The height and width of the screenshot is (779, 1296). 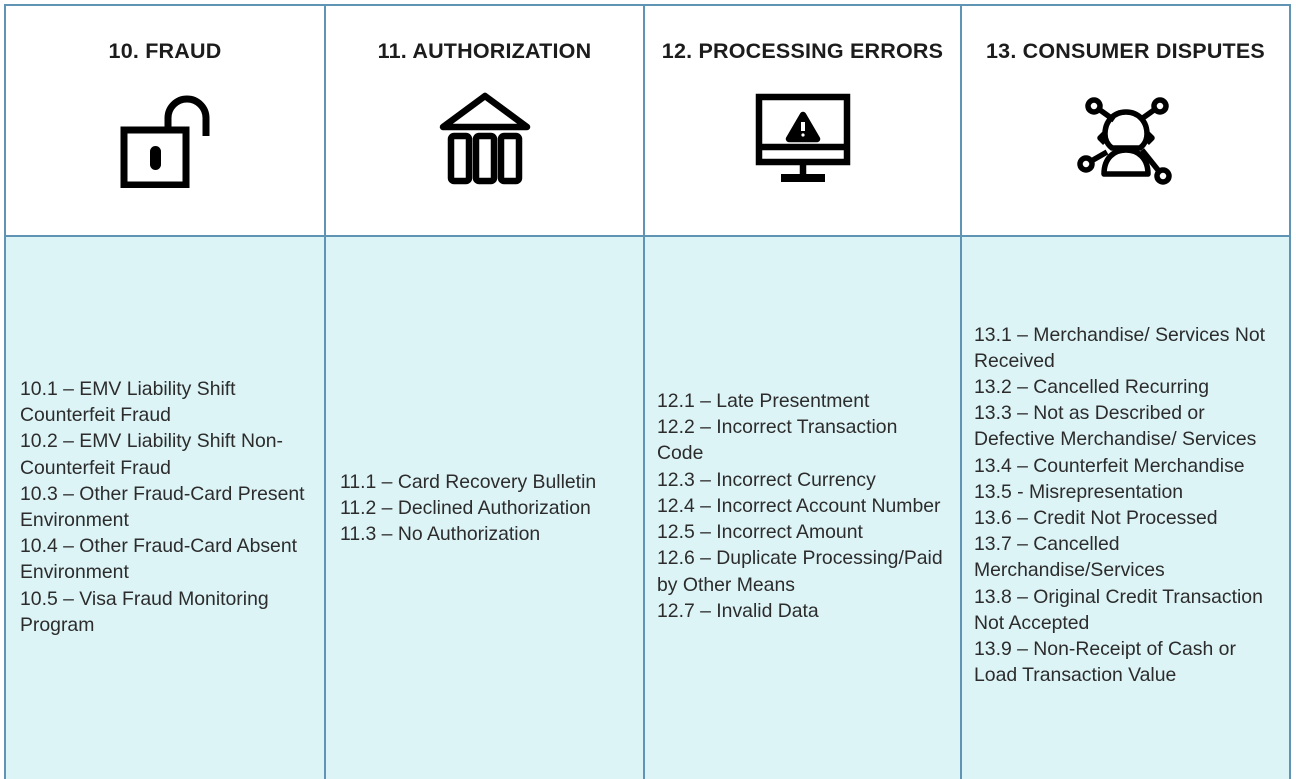 What do you see at coordinates (763, 401) in the screenshot?
I see `list-item: 12.1 – Late Presentment` at bounding box center [763, 401].